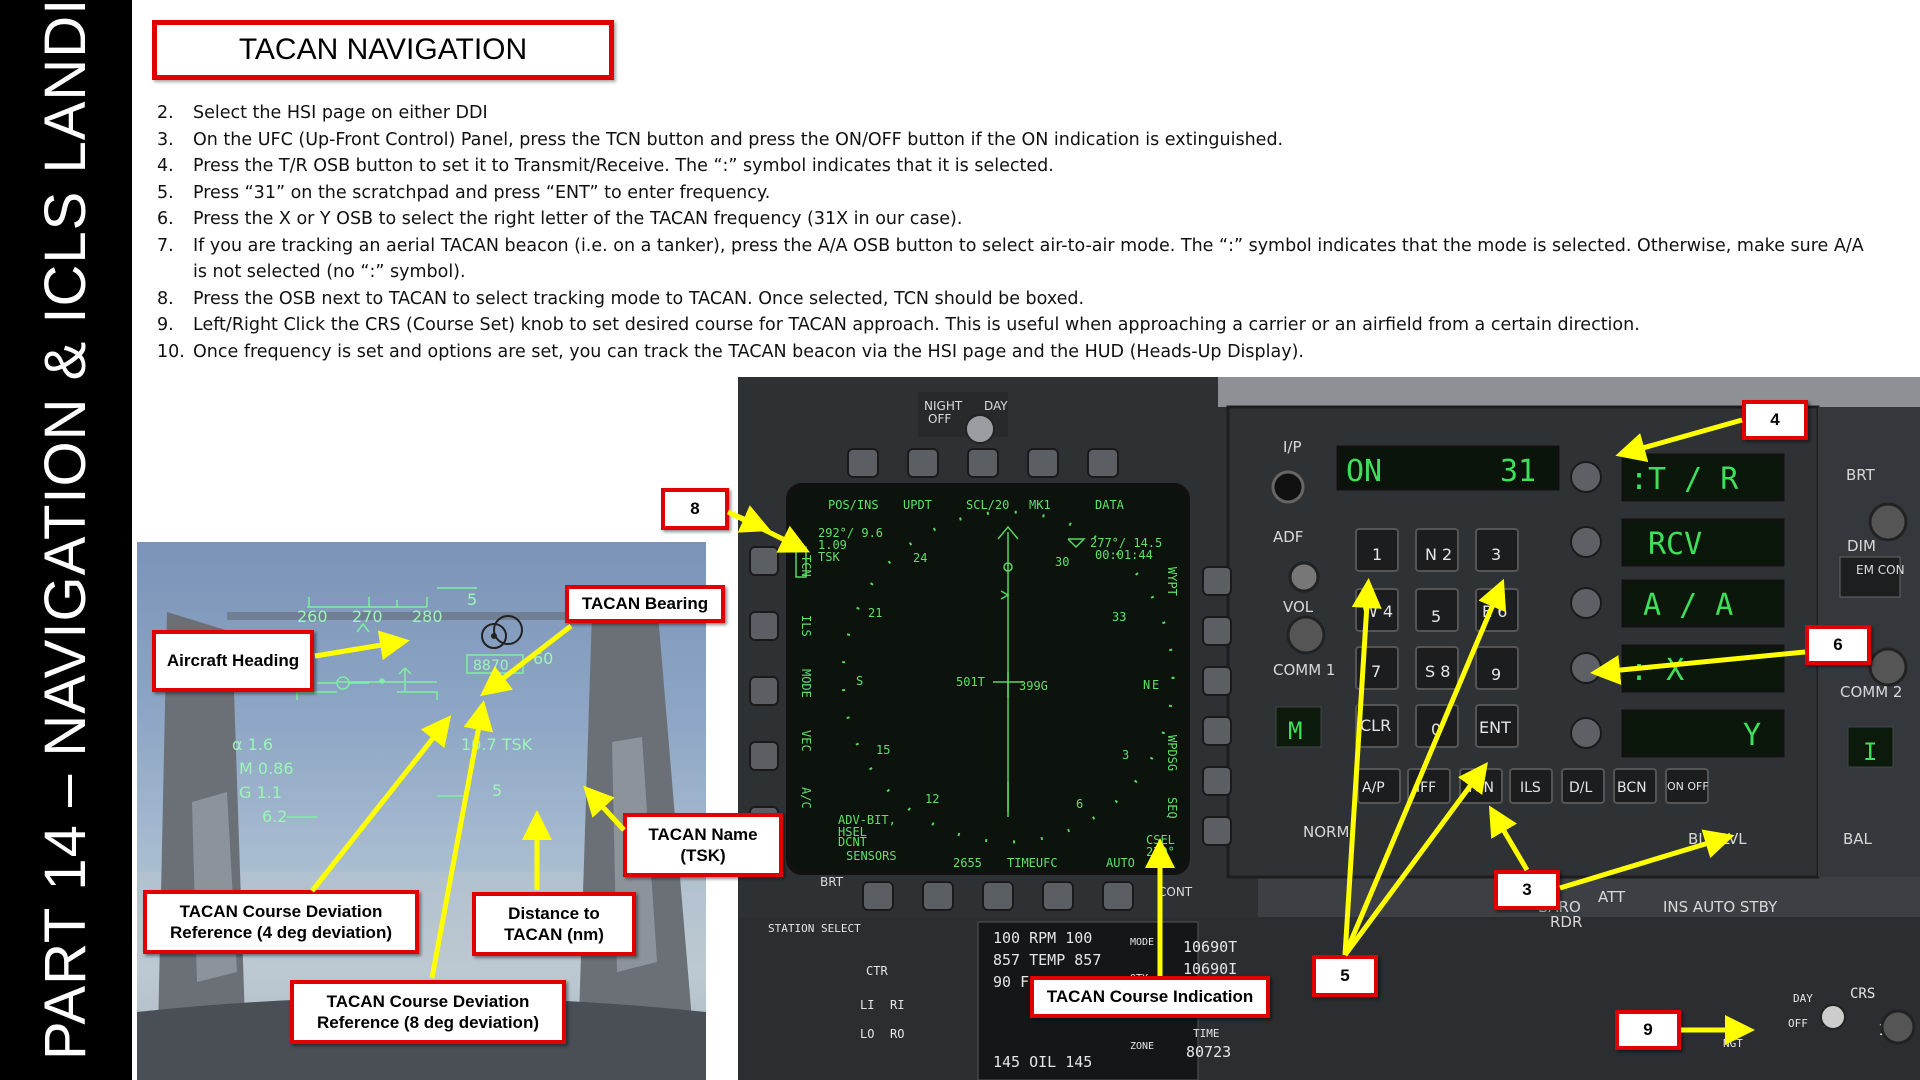 This screenshot has width=1920, height=1080. What do you see at coordinates (703, 845) in the screenshot?
I see `callout-tacan-name: TACAN Name (TSK)` at bounding box center [703, 845].